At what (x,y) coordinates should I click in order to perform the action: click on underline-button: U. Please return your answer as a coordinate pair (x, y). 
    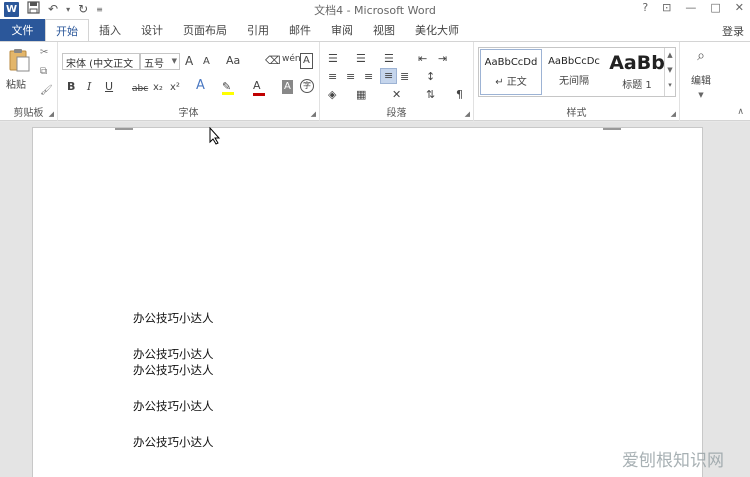
    Looking at the image, I should click on (109, 87).